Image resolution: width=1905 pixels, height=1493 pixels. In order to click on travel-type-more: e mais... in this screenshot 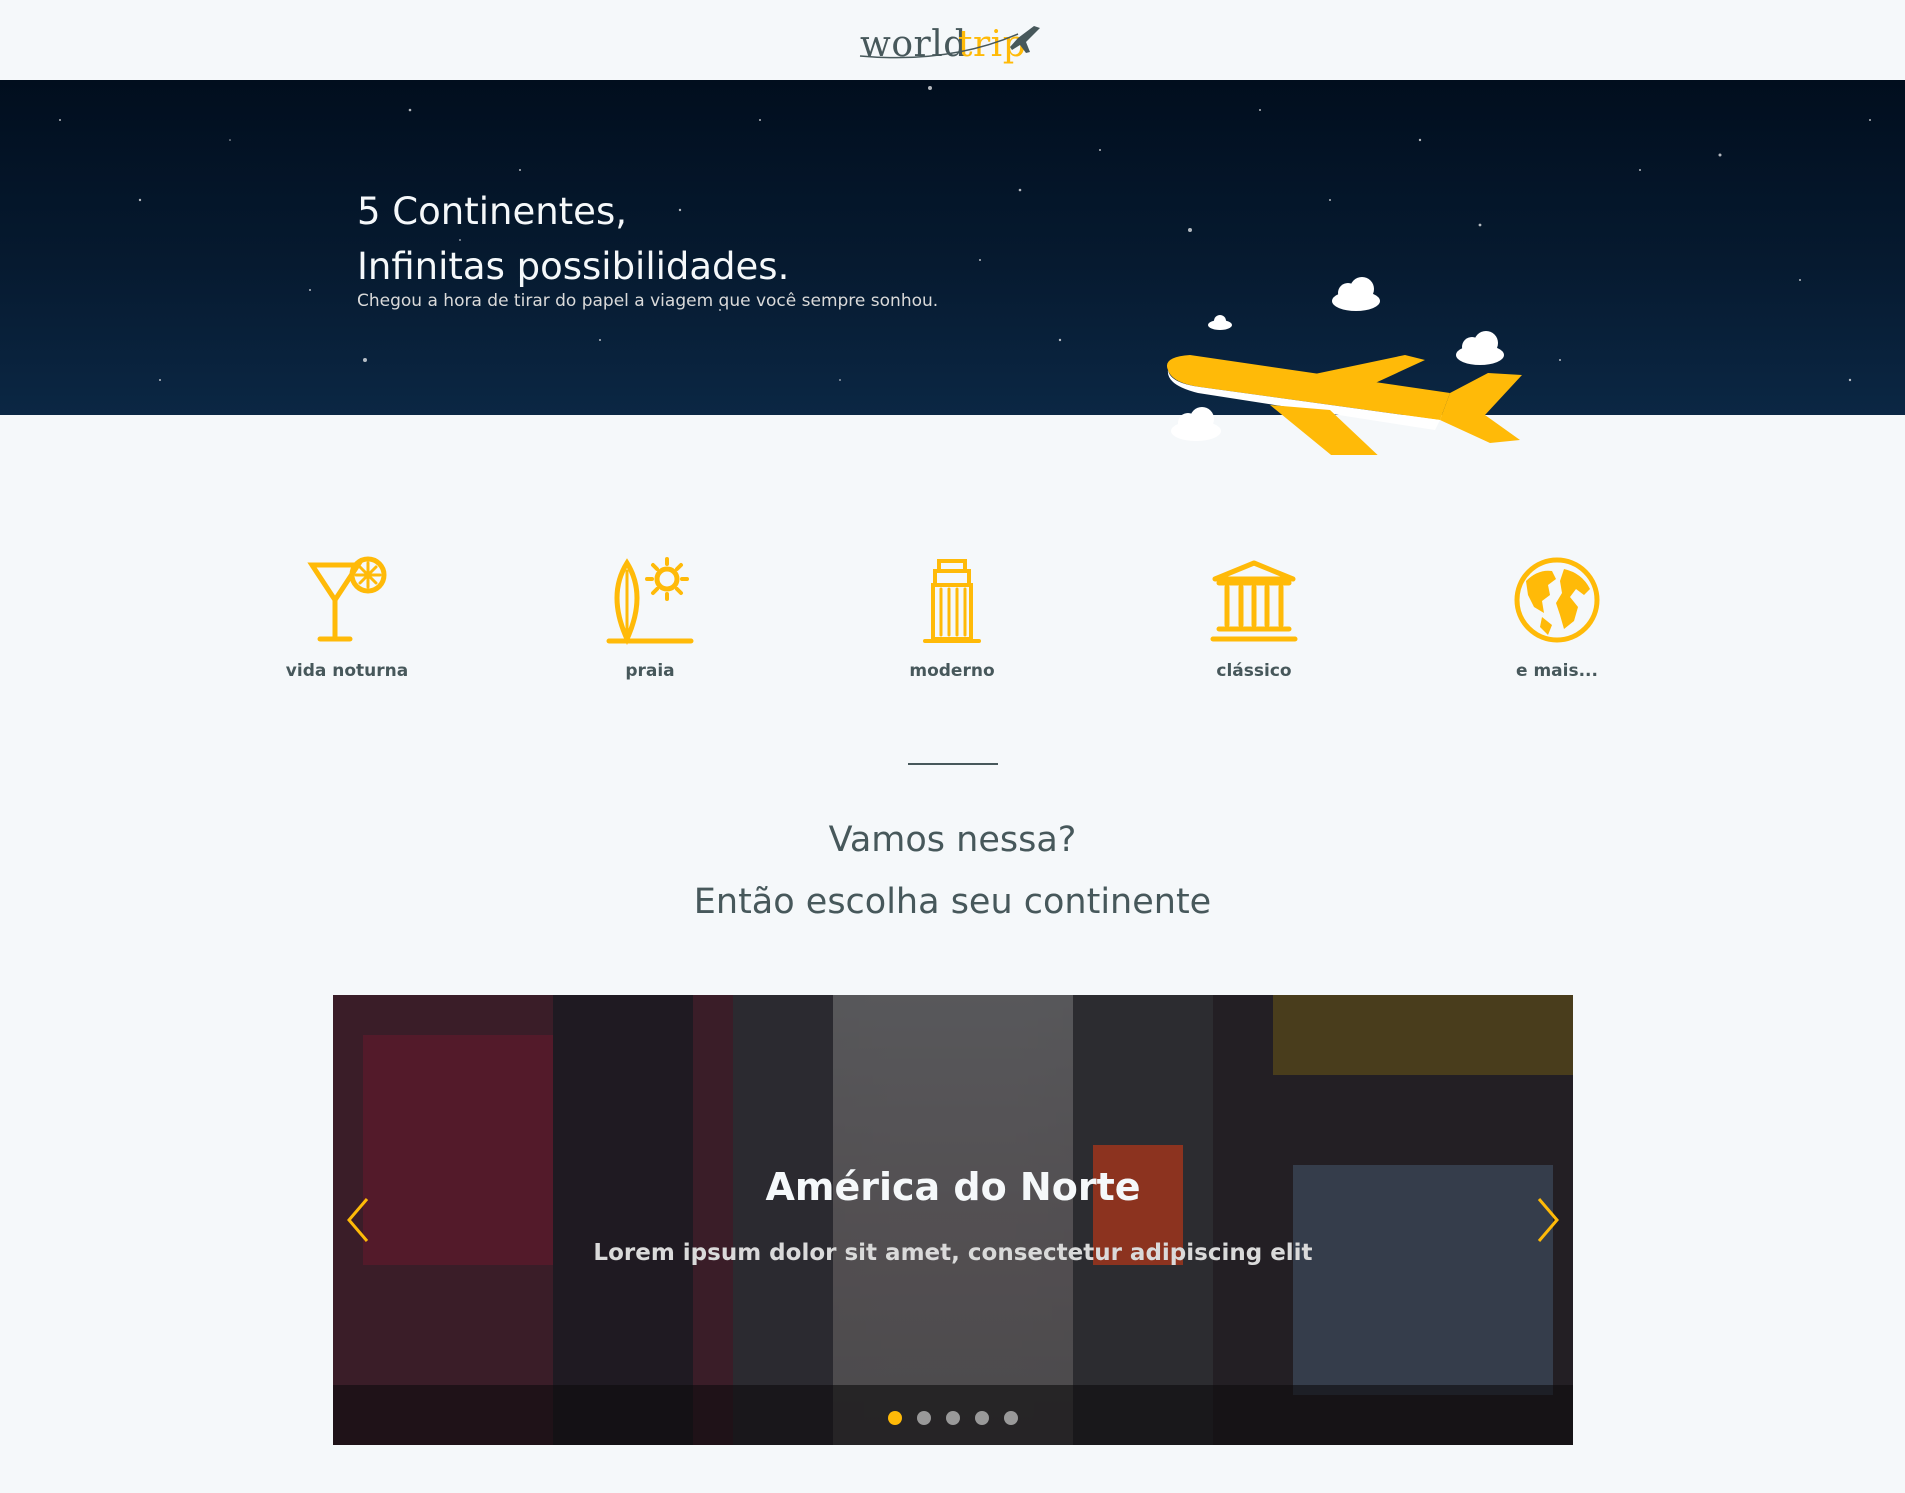, I will do `click(1557, 618)`.